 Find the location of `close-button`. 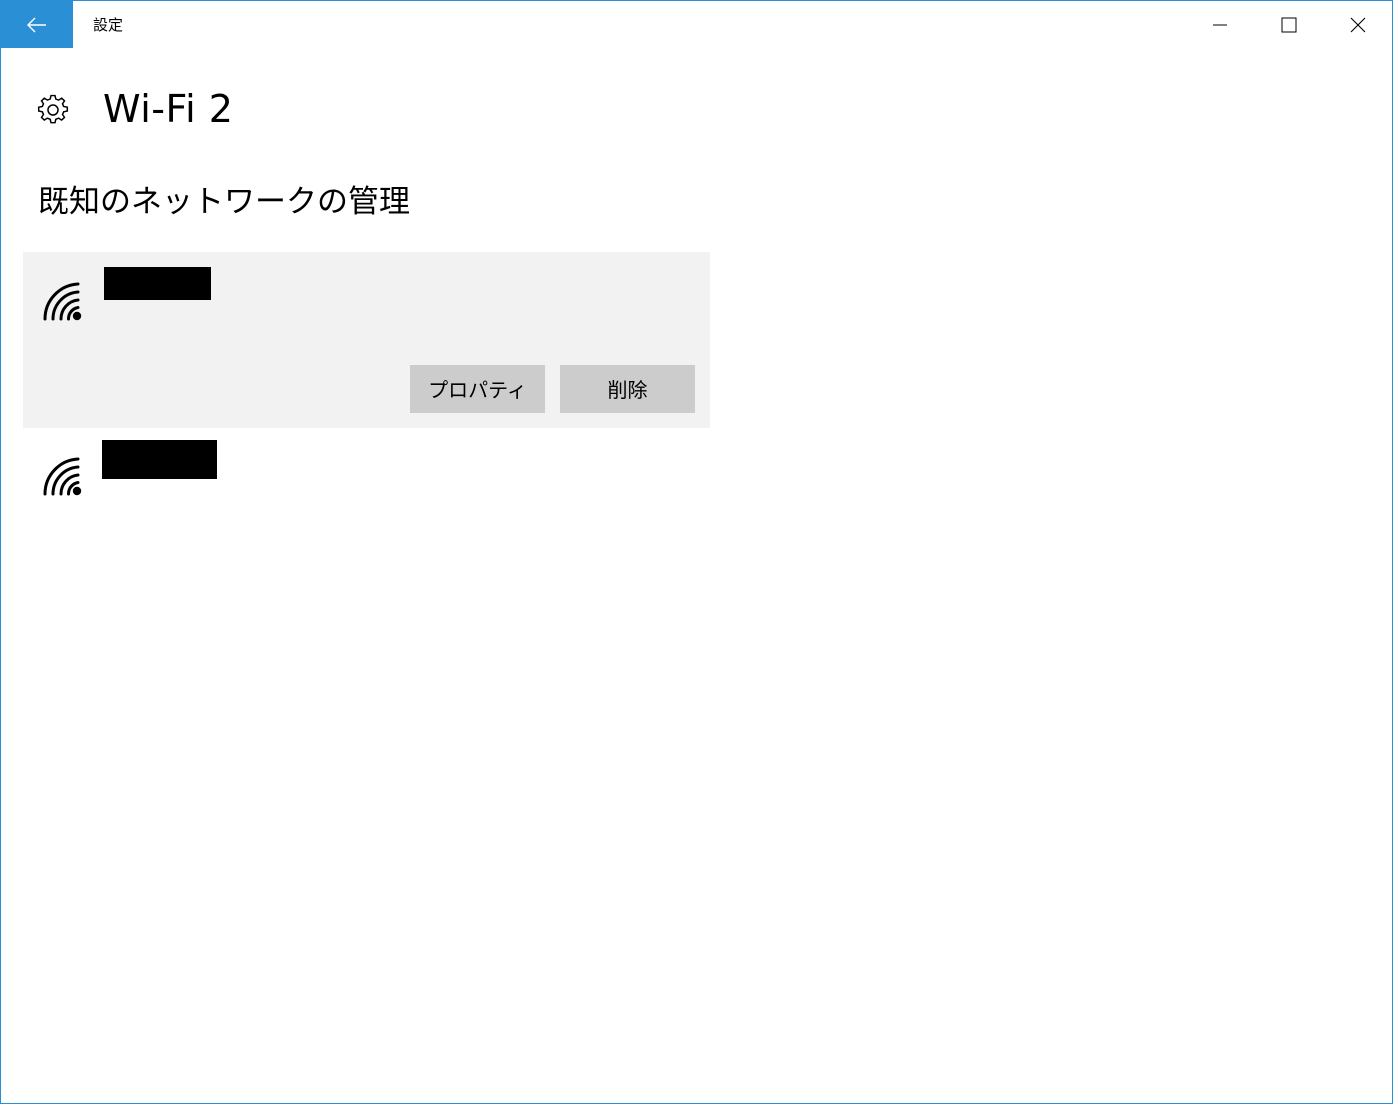

close-button is located at coordinates (1357, 24).